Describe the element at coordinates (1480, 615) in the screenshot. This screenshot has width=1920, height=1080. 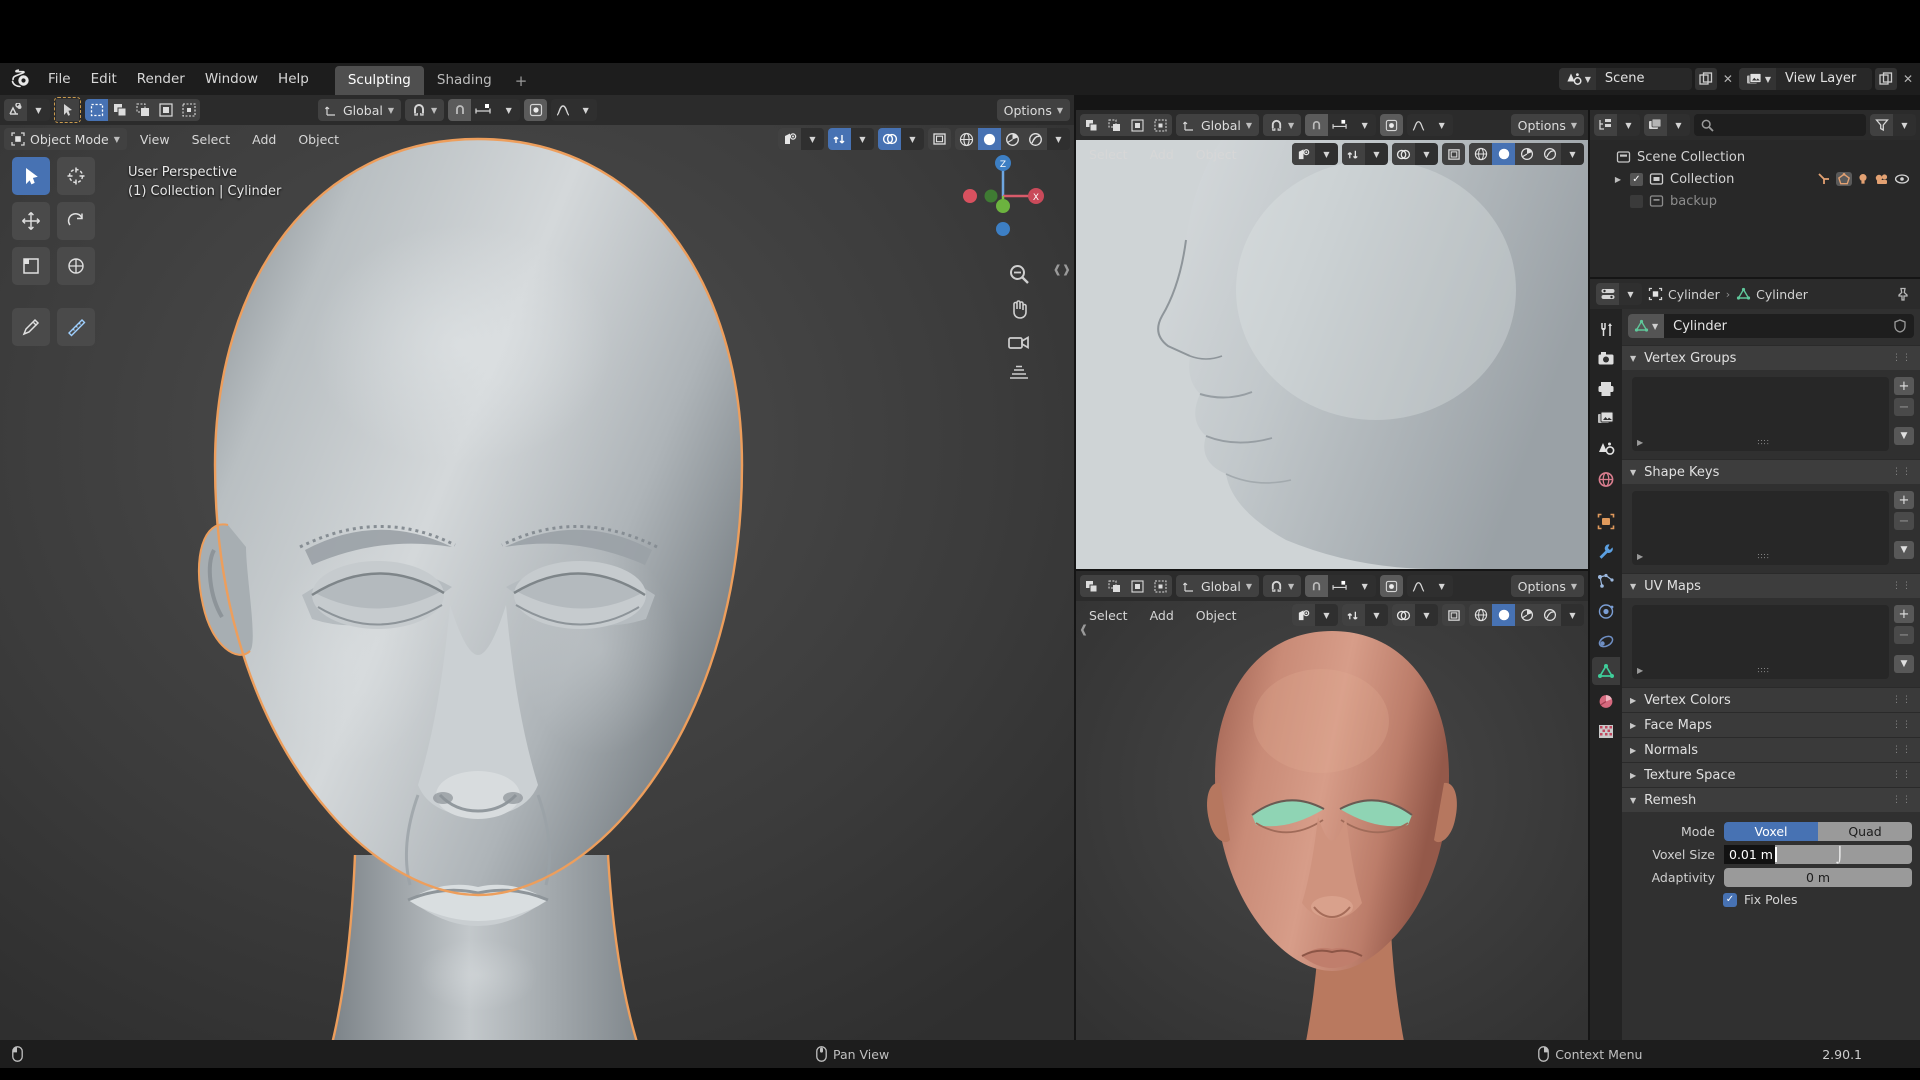
I see `wireframe-icon` at that location.